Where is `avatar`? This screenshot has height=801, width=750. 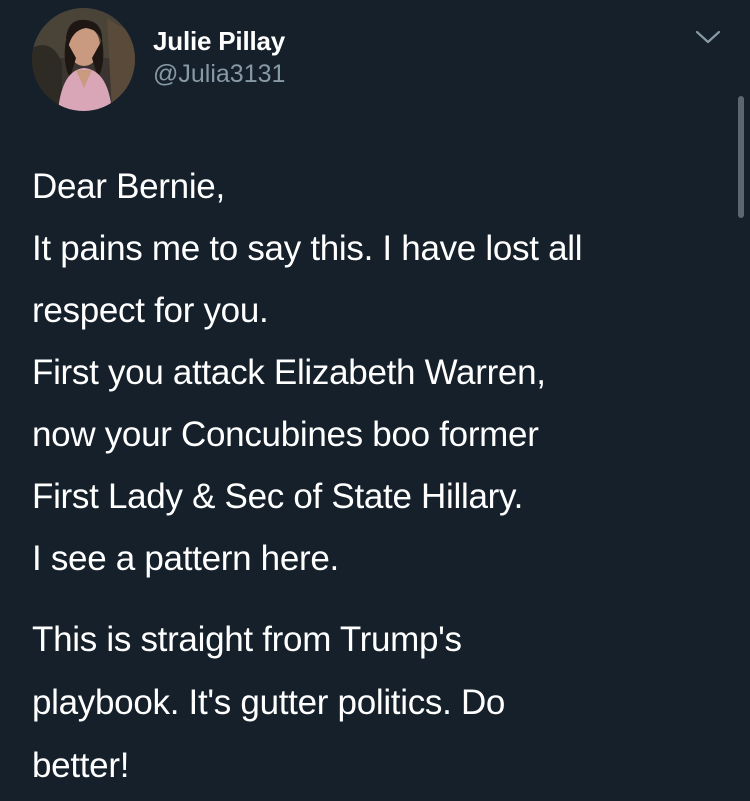 avatar is located at coordinates (83, 59).